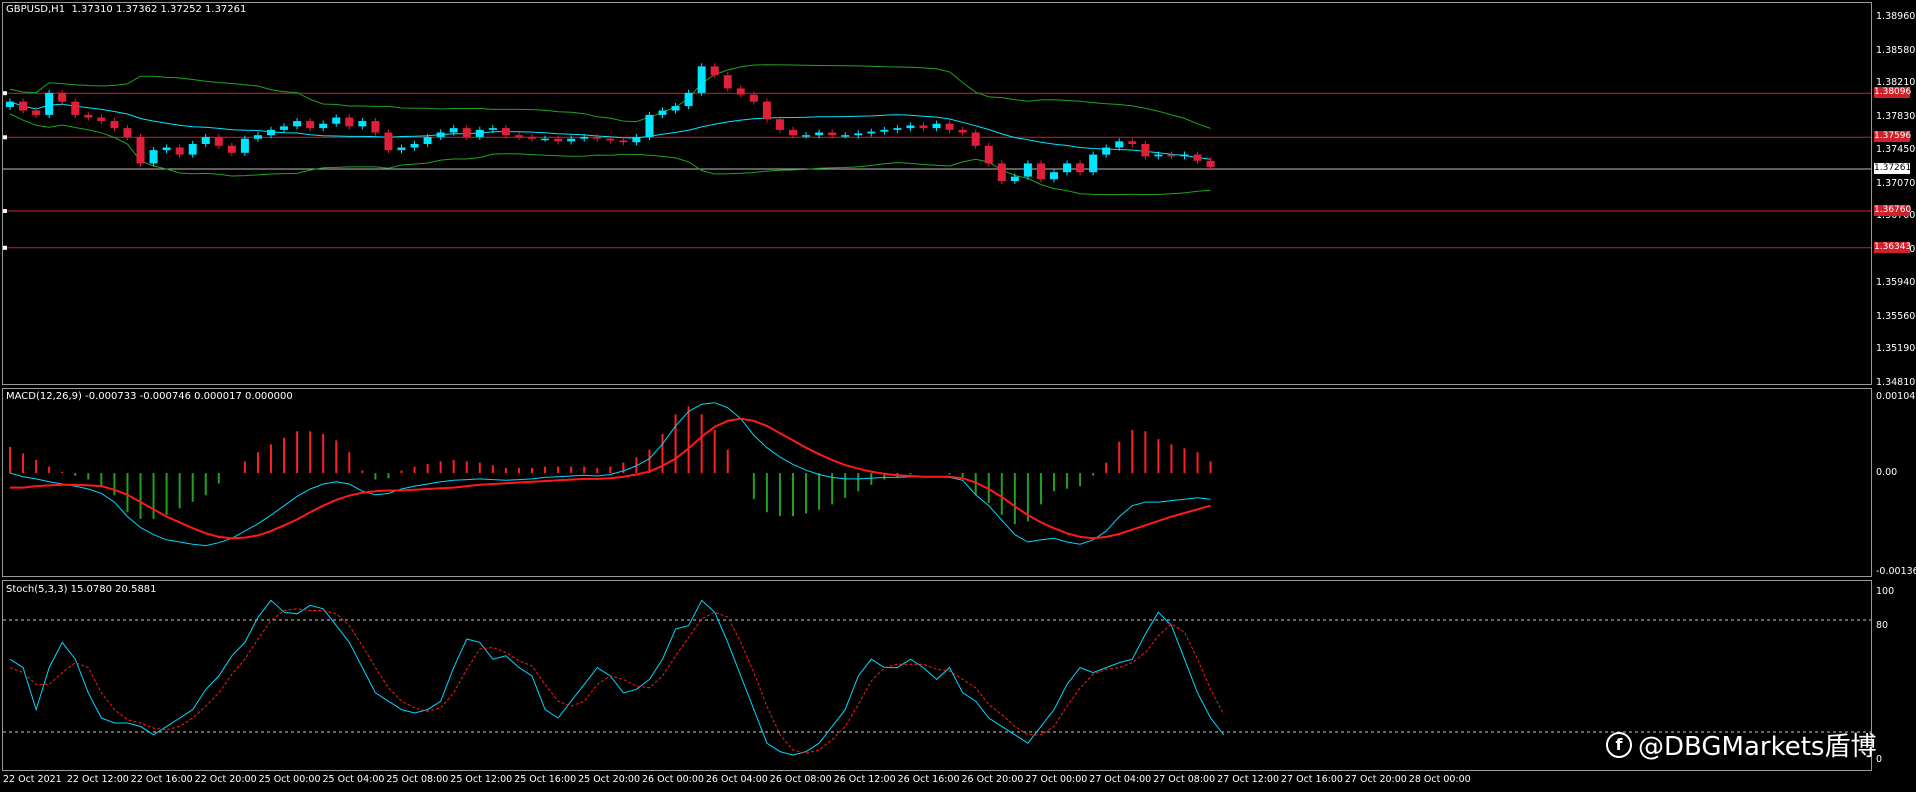 The image size is (1916, 792). Describe the element at coordinates (1896, 571) in the screenshot. I see `macd-tick-label: -0.001364` at that location.